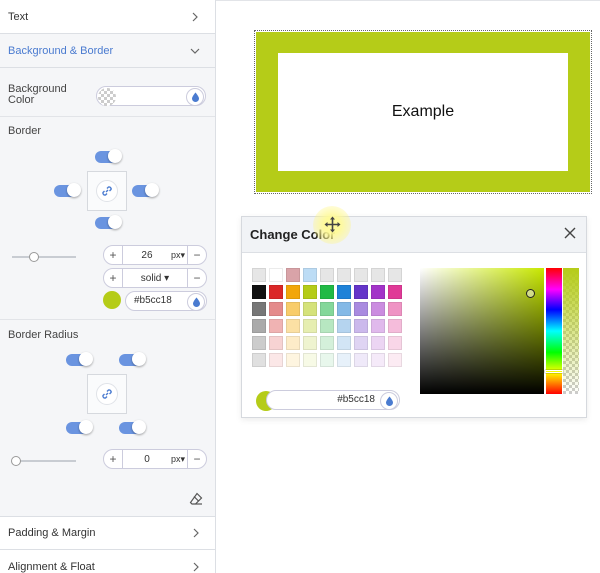  What do you see at coordinates (166, 301) in the screenshot?
I see `border-color-input: #b5cc18` at bounding box center [166, 301].